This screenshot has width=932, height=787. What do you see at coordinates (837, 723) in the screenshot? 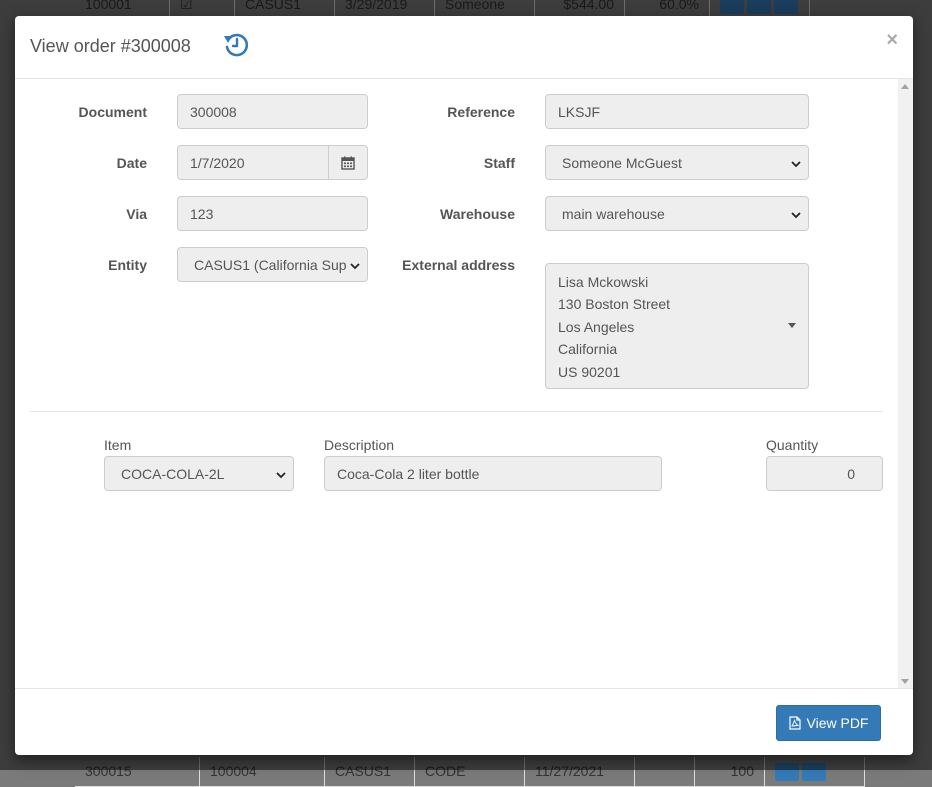
I see `view-pdf-label: View PDF` at bounding box center [837, 723].